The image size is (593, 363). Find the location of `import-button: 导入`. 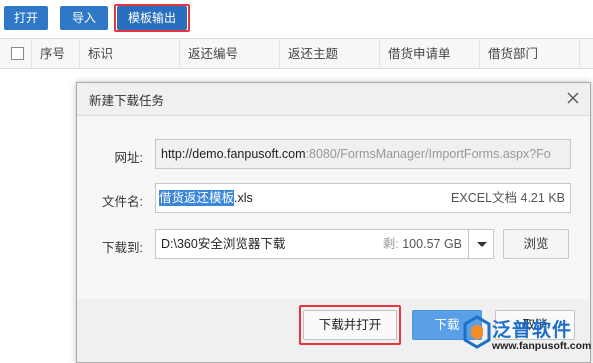

import-button: 导入 is located at coordinates (84, 18).